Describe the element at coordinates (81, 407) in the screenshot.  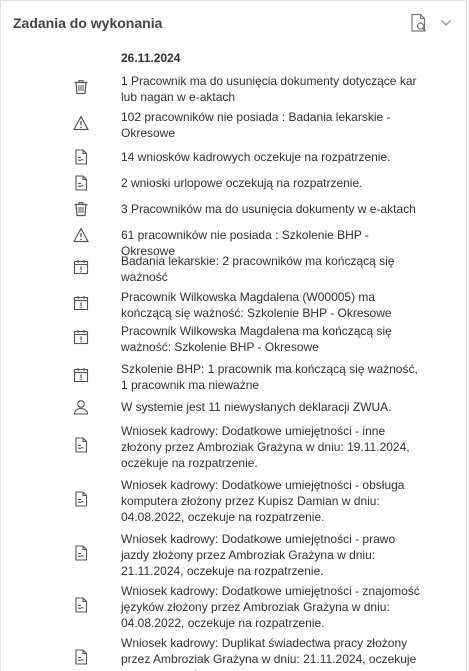
I see `user-icon` at that location.